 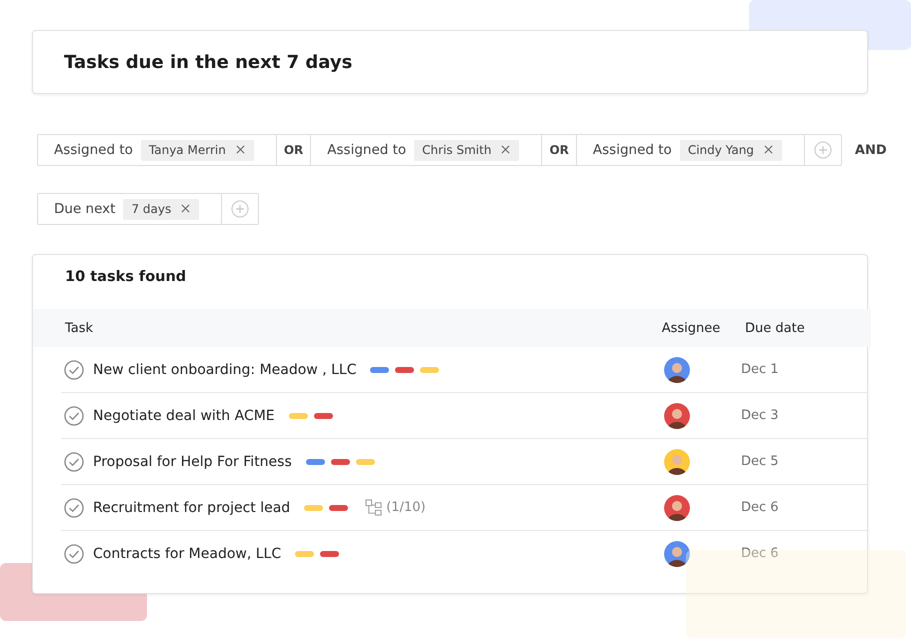 I want to click on filter-chip: 7 days, so click(x=161, y=209).